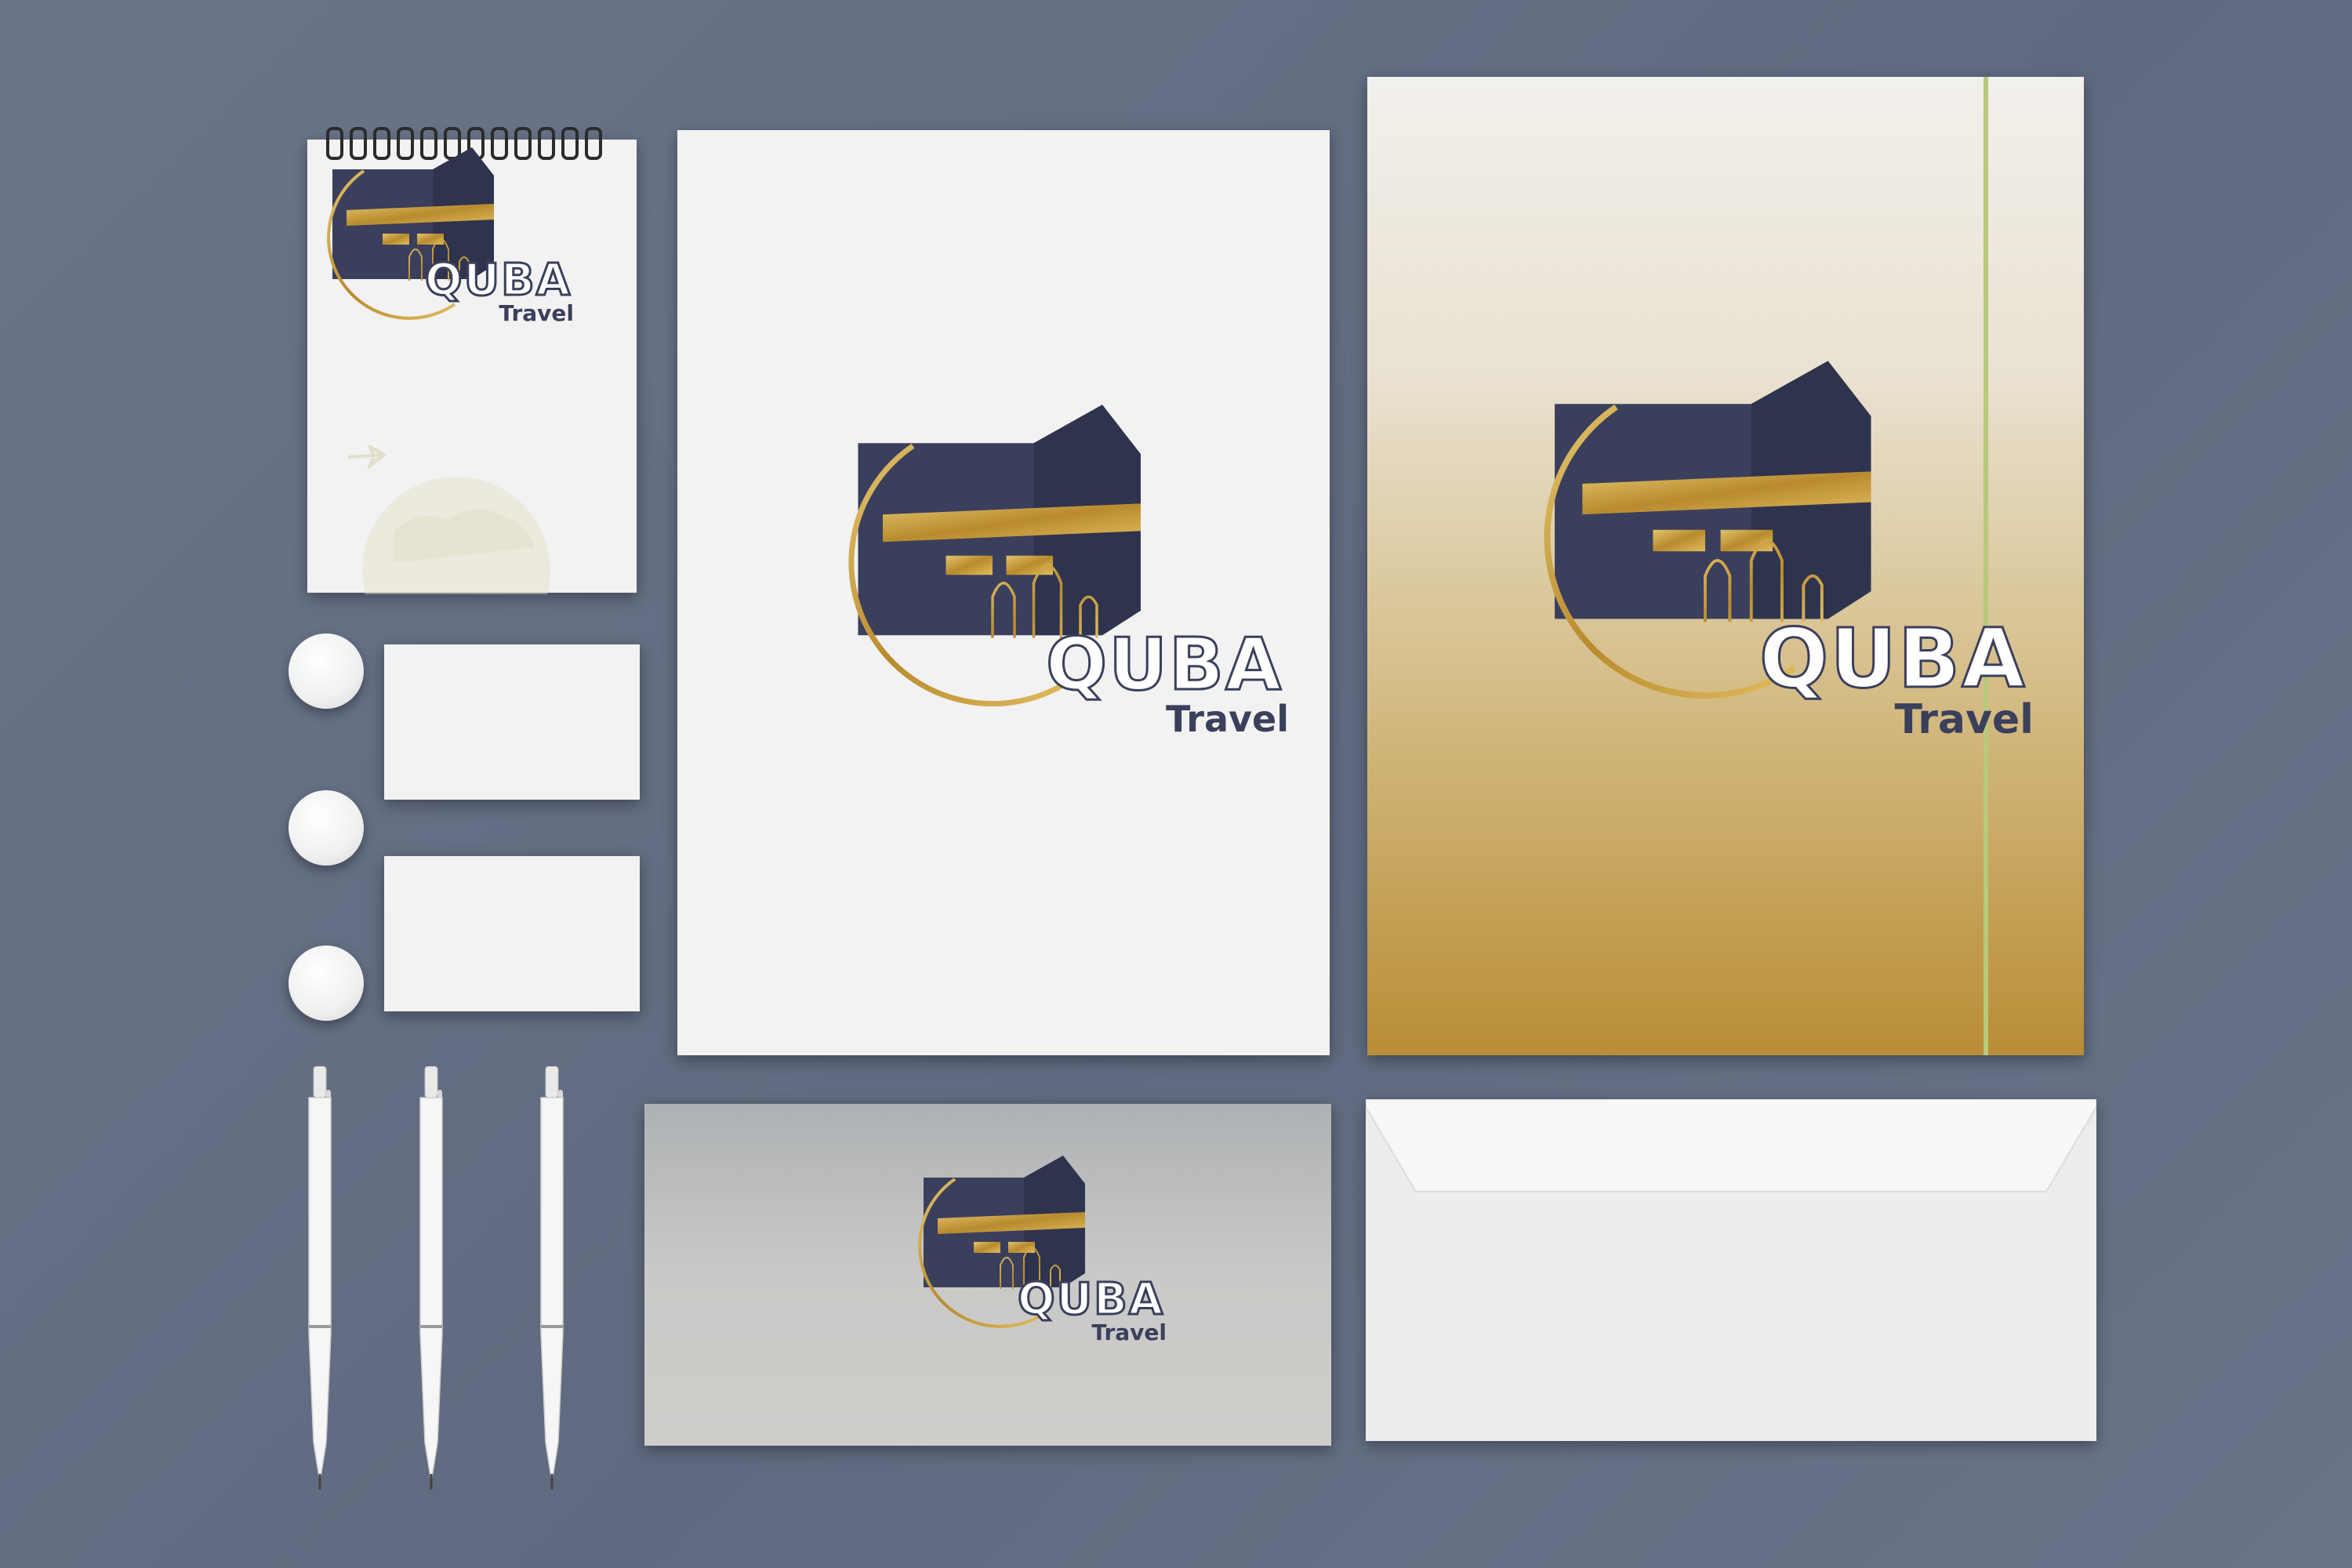 Image resolution: width=2352 pixels, height=1568 pixels. What do you see at coordinates (1731, 1270) in the screenshot?
I see `envelope` at bounding box center [1731, 1270].